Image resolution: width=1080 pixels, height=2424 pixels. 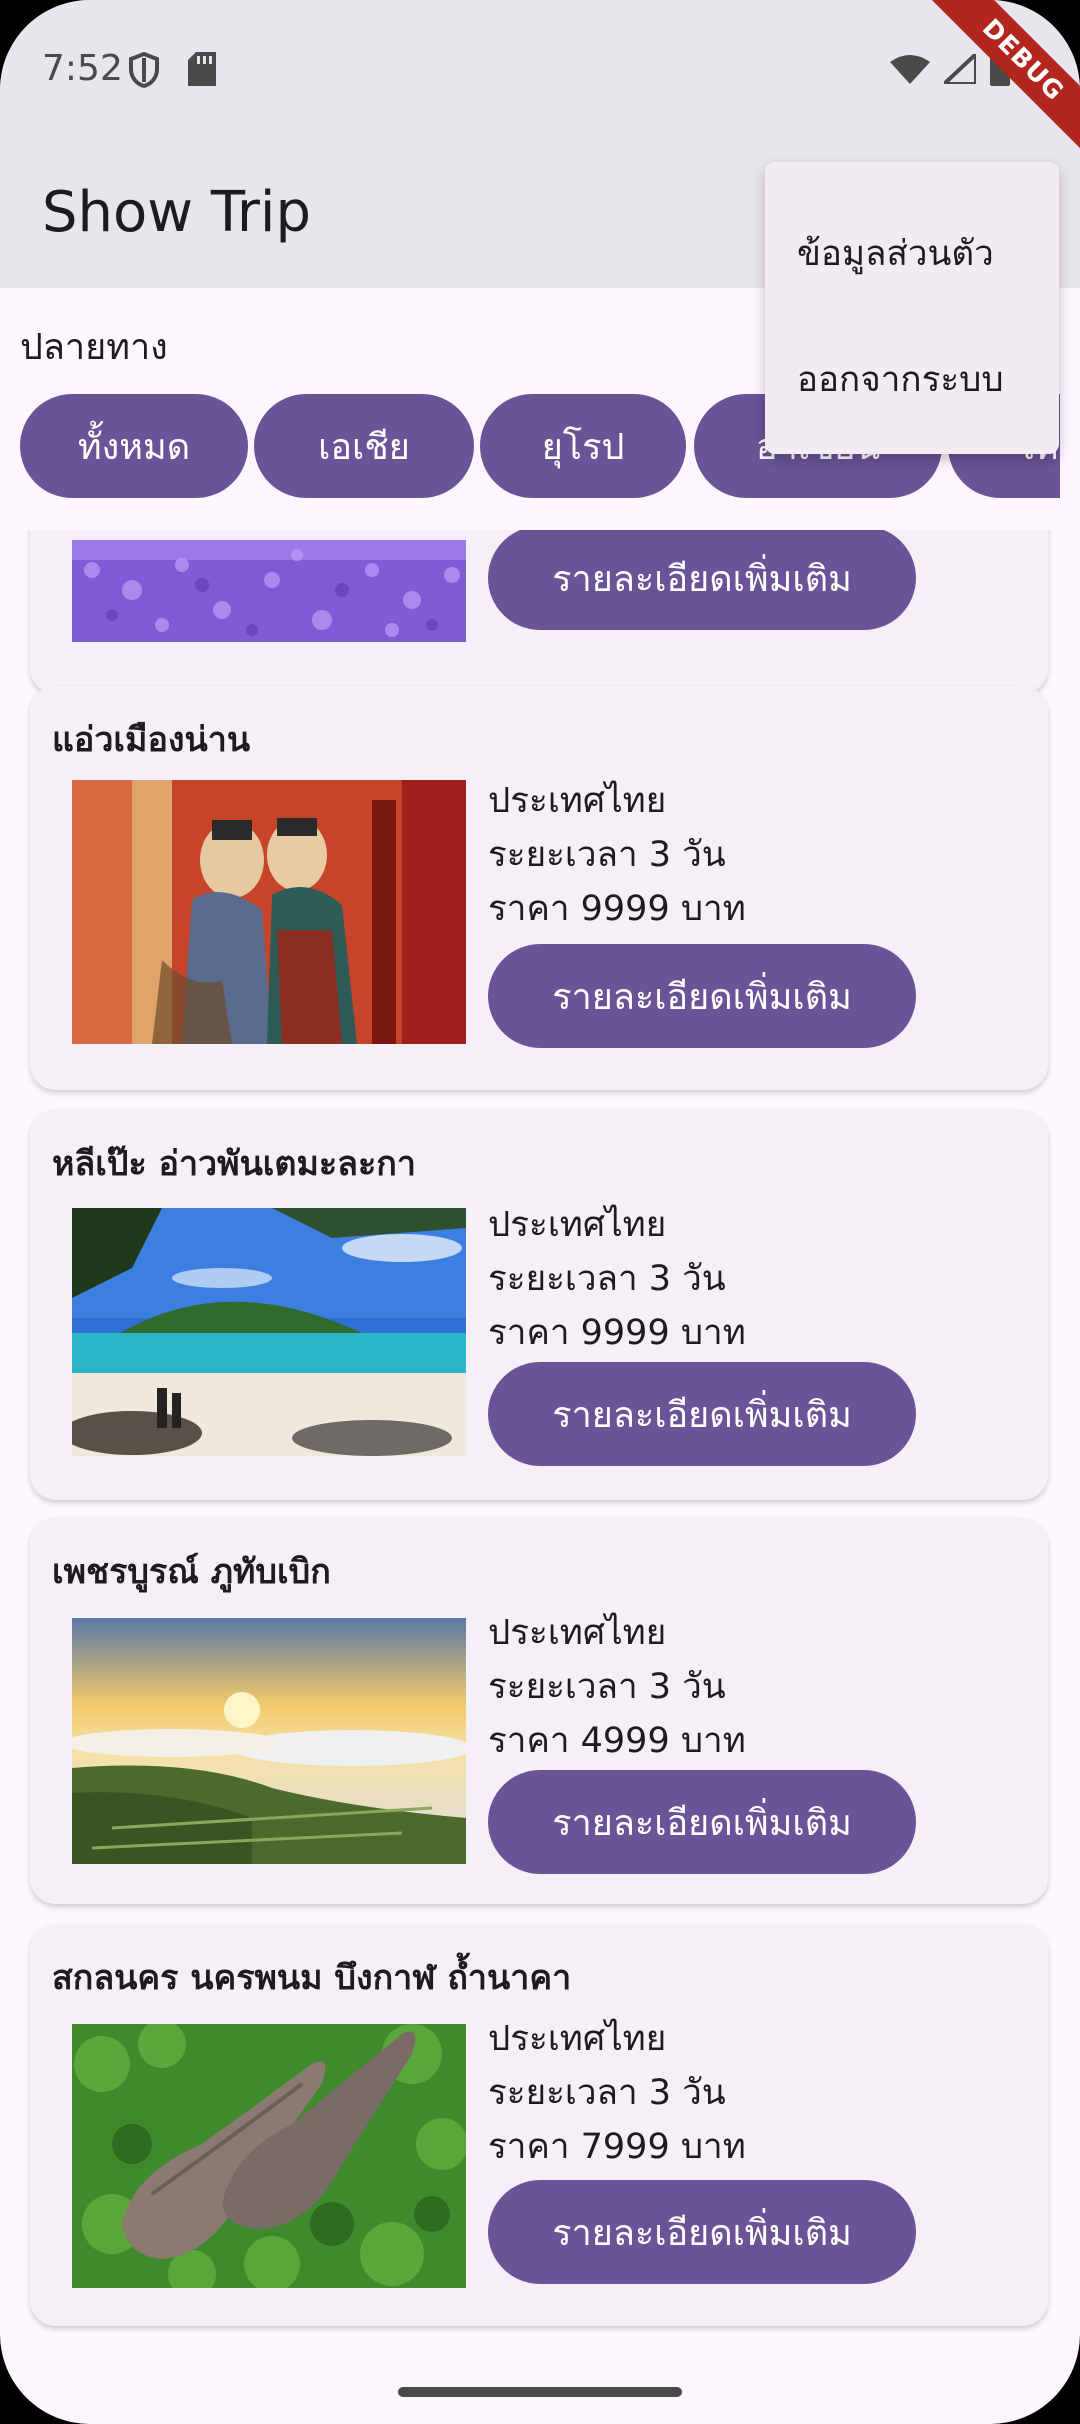 What do you see at coordinates (202, 71) in the screenshot?
I see `sd-card-icon` at bounding box center [202, 71].